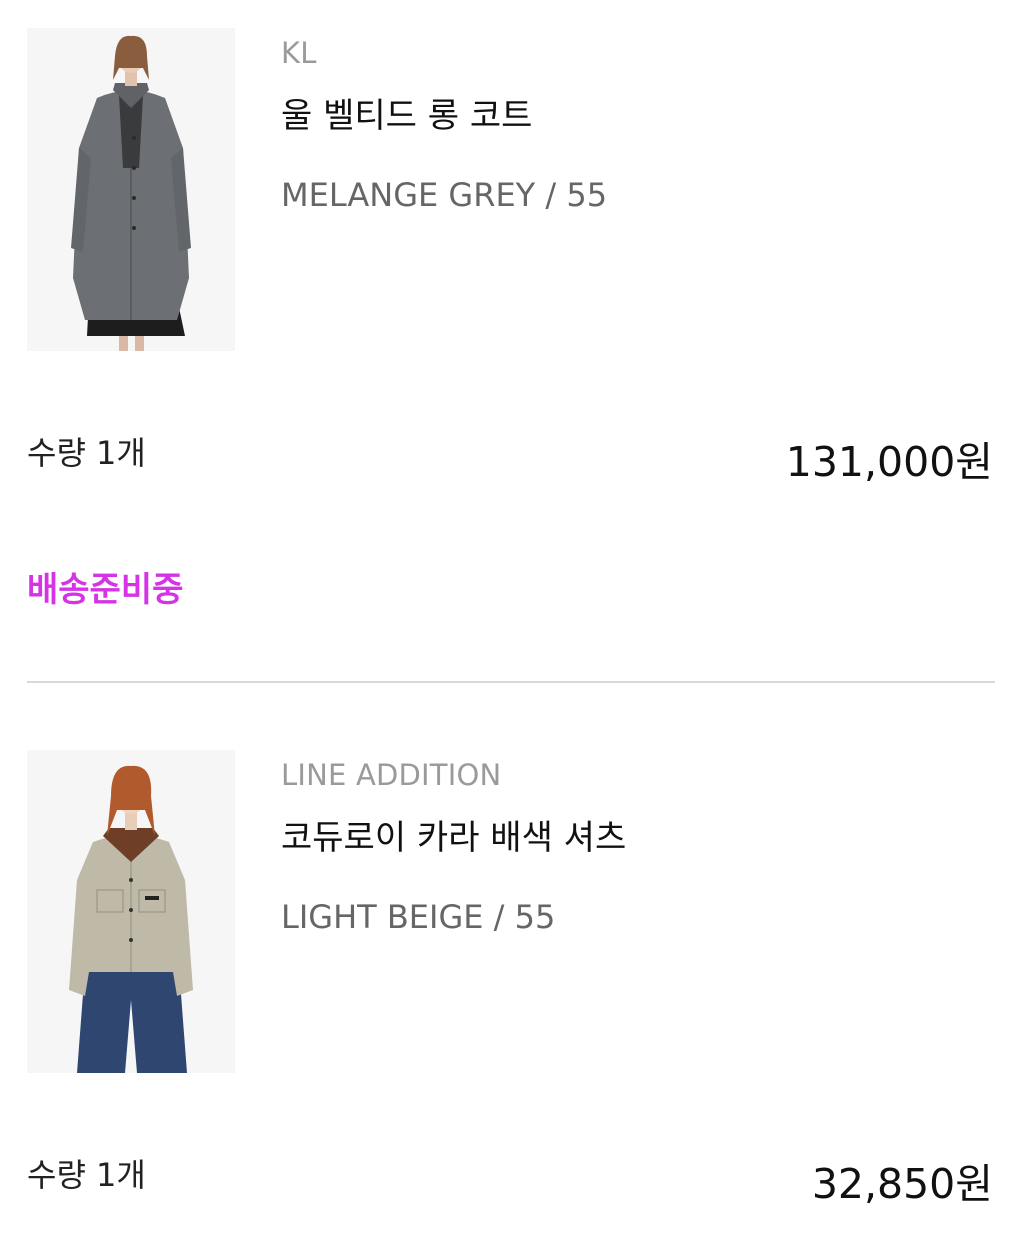  Describe the element at coordinates (902, 1184) in the screenshot. I see `price-label: 32,850원` at that location.